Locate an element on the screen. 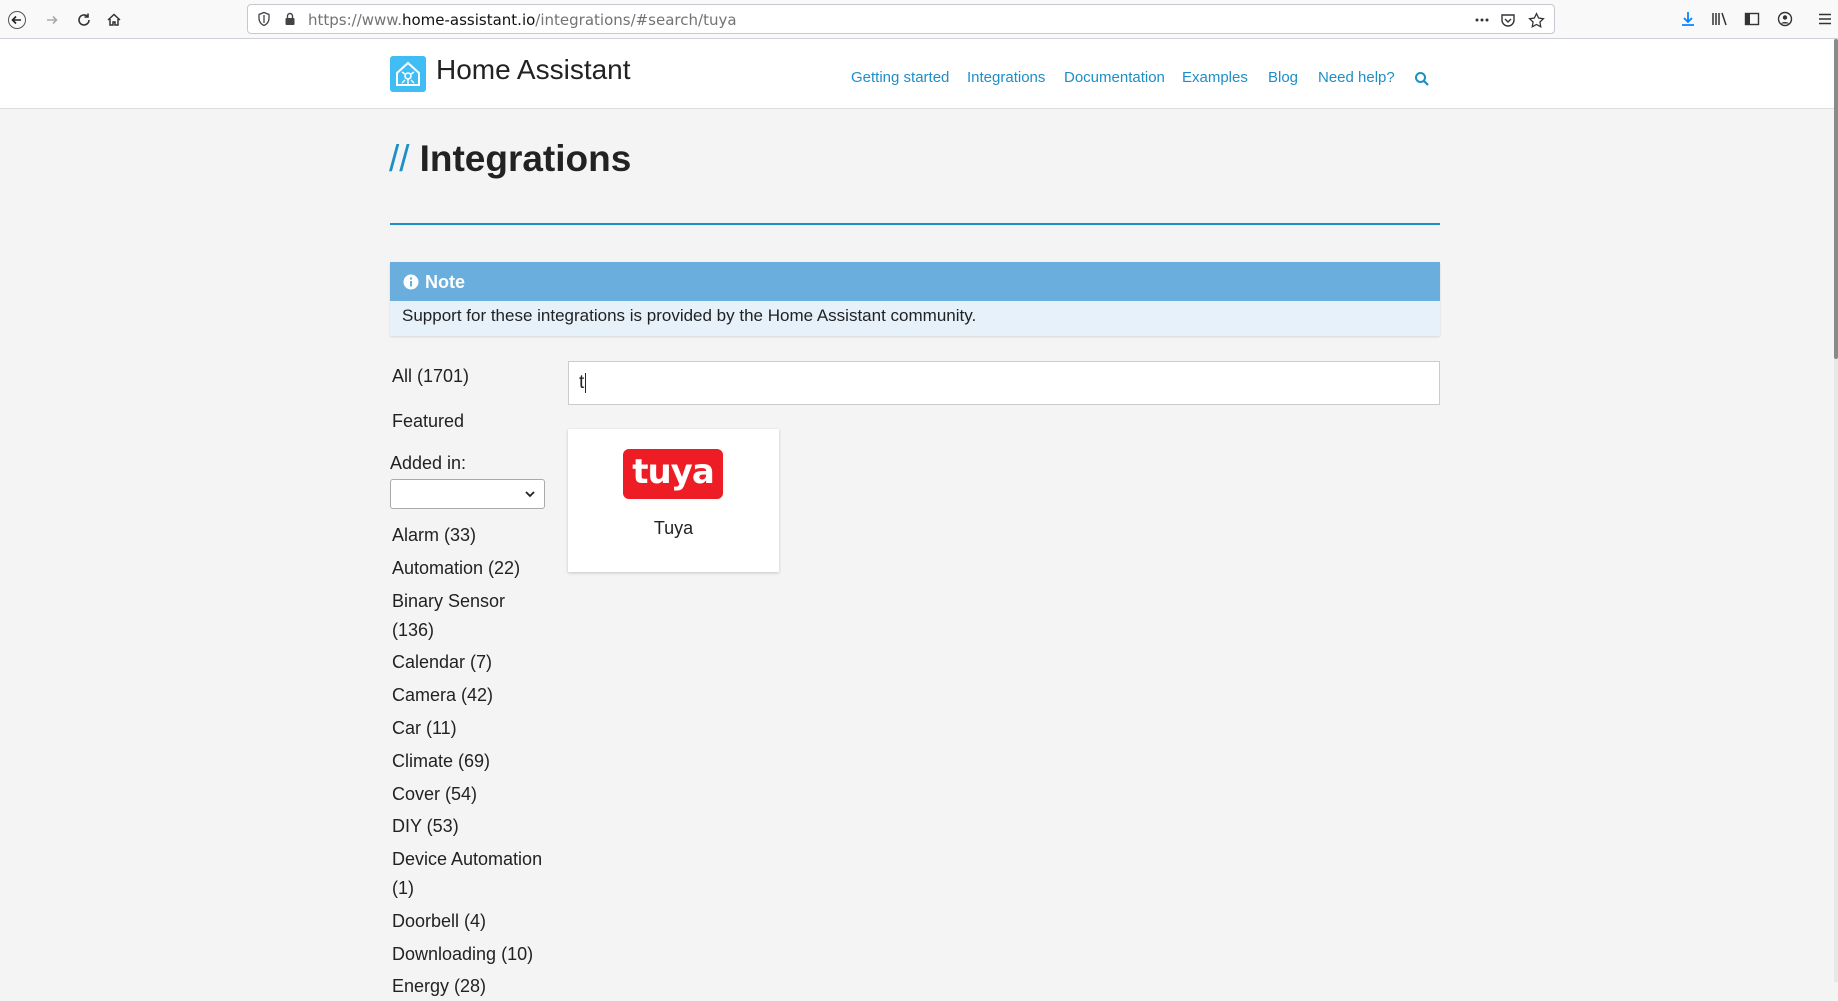  hamburger-menu-icon is located at coordinates (1825, 19).